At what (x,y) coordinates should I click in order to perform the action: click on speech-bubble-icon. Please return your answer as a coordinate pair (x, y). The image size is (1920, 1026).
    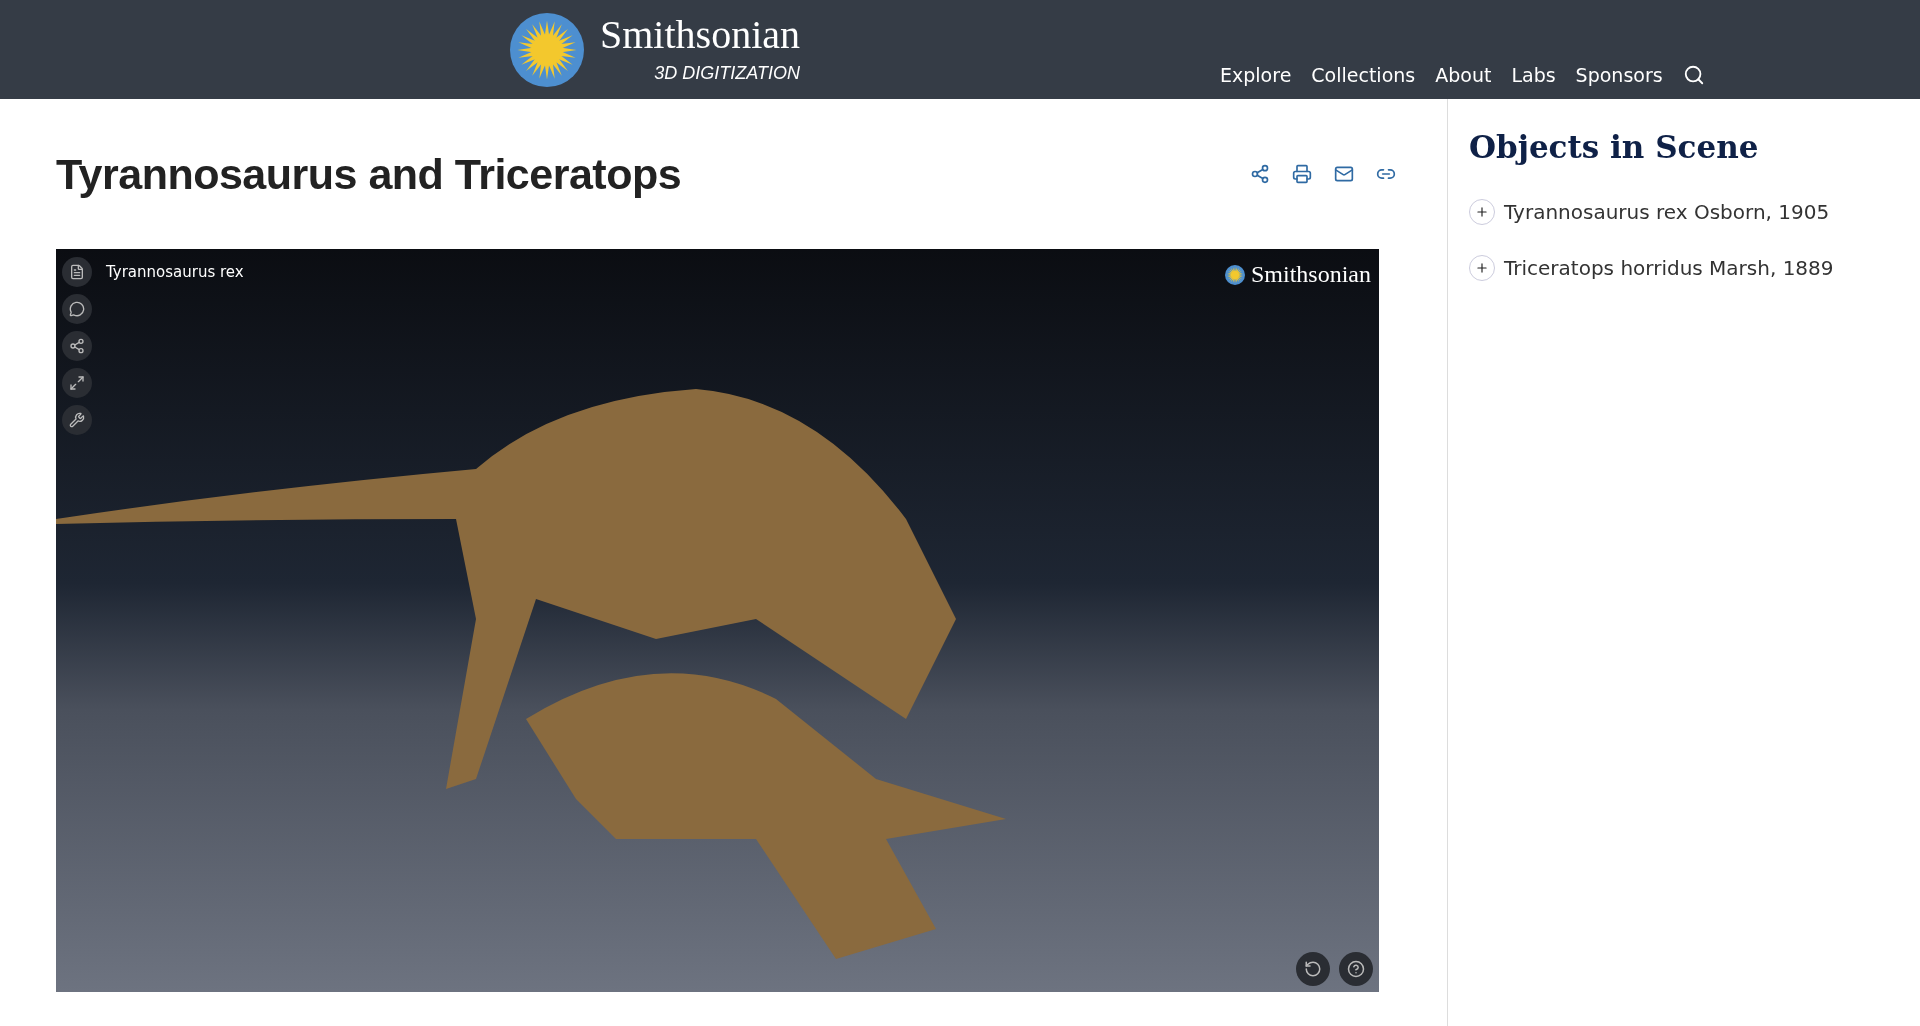
    Looking at the image, I should click on (77, 309).